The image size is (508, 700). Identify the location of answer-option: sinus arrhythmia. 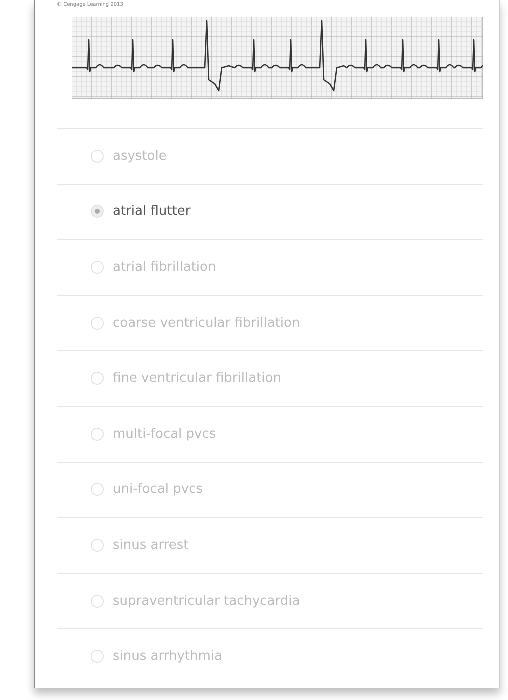
(156, 656).